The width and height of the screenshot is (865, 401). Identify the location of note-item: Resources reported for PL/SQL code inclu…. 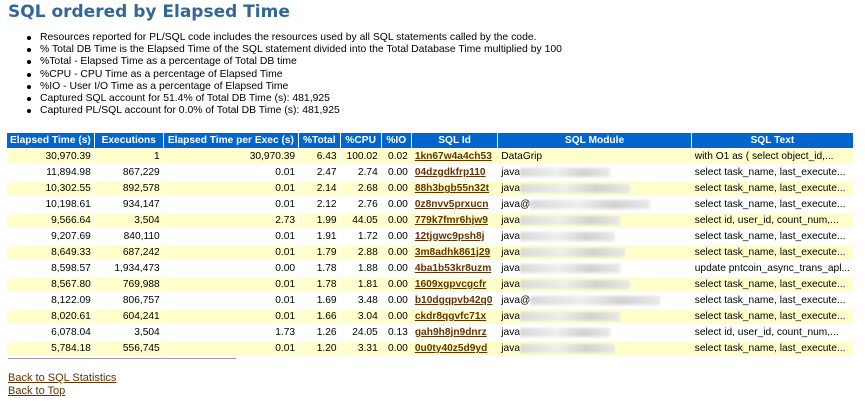
(294, 38).